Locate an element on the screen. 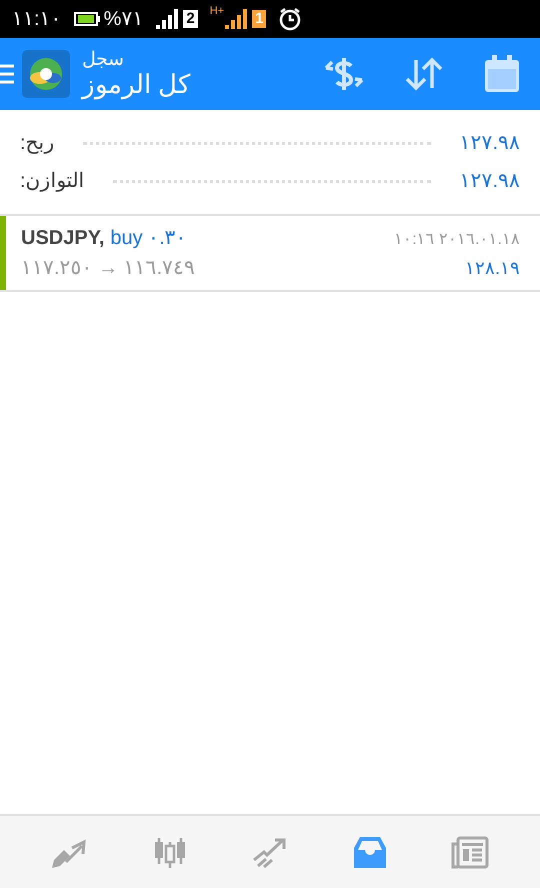 The image size is (540, 888). alarm-clock-icon is located at coordinates (290, 19).